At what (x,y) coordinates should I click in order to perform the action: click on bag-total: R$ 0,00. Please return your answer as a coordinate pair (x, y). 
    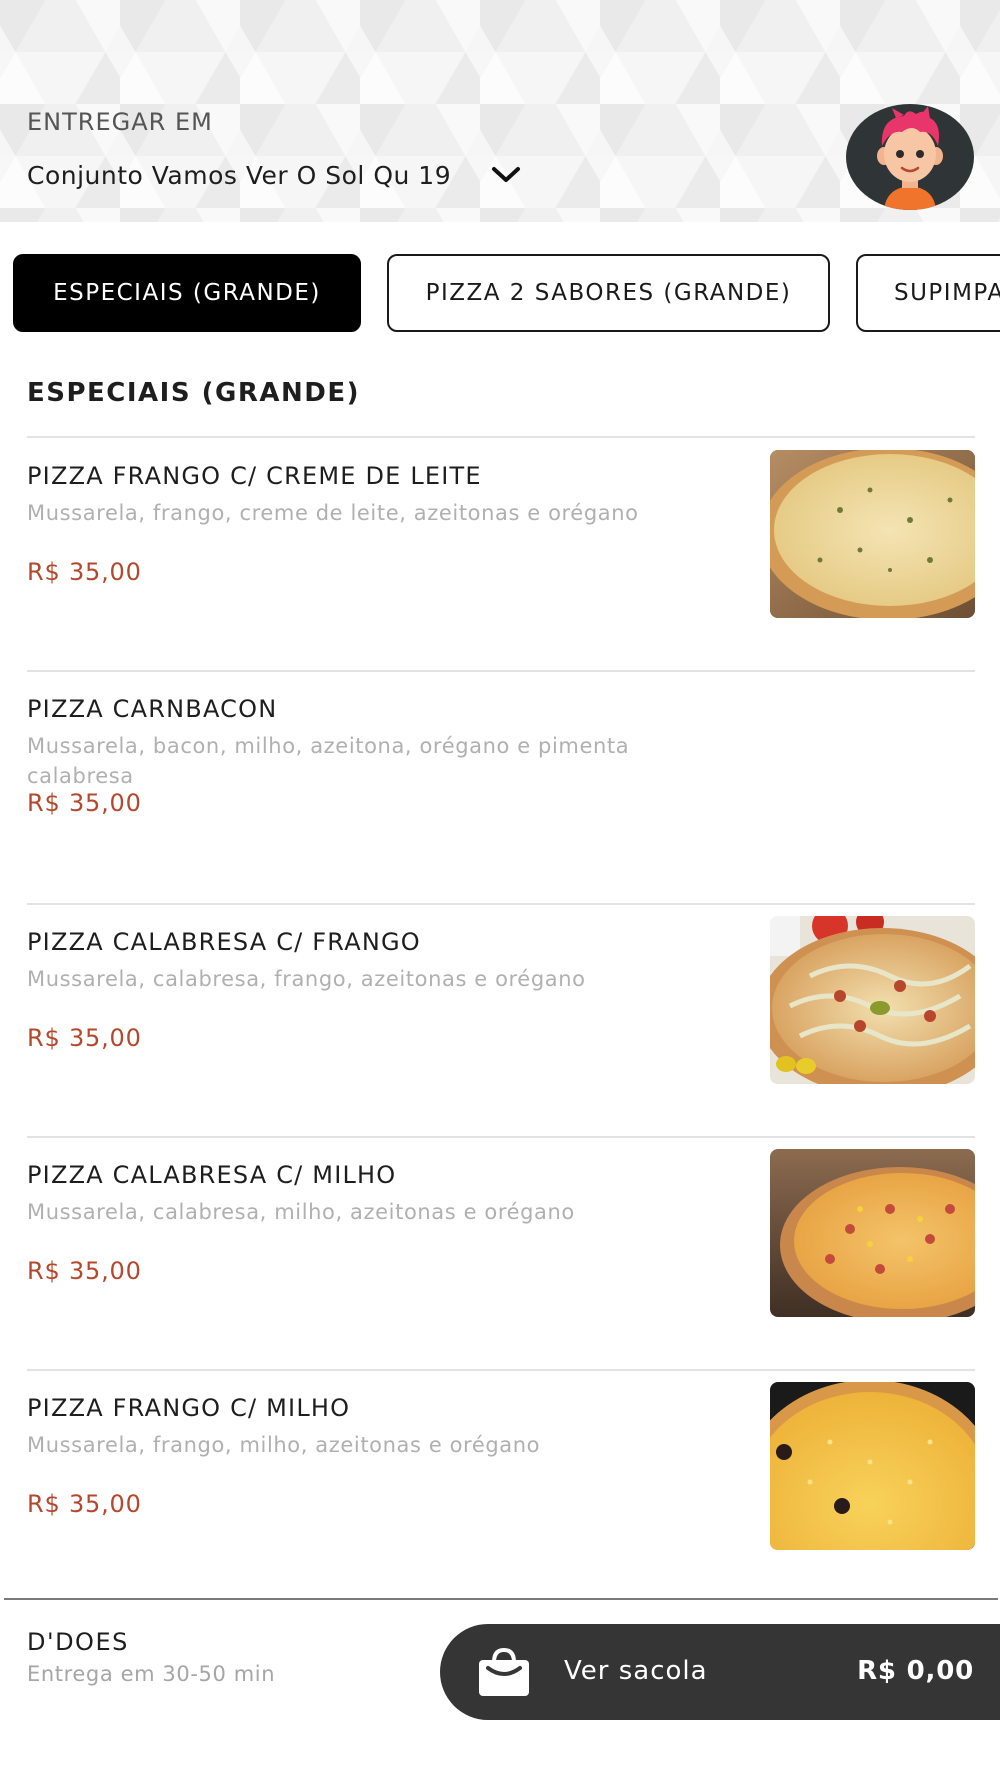
    Looking at the image, I should click on (915, 1671).